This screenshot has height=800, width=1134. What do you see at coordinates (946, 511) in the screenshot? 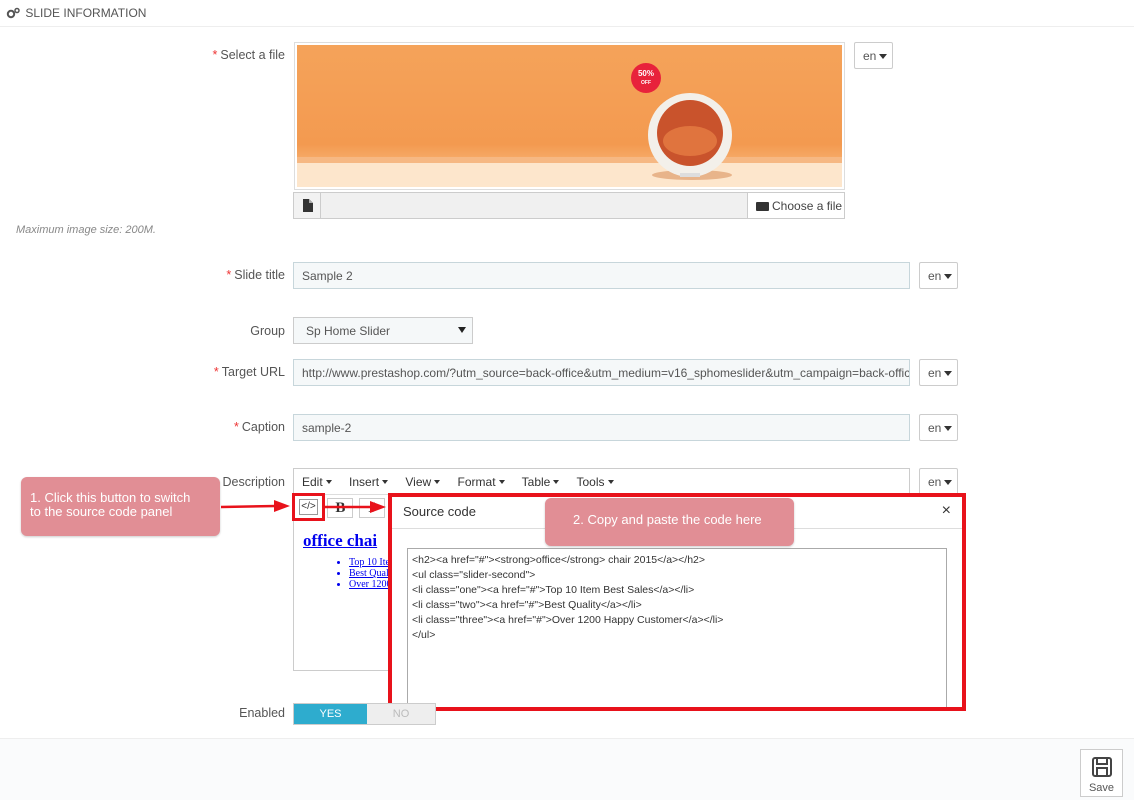
I see `close-icon: ×` at bounding box center [946, 511].